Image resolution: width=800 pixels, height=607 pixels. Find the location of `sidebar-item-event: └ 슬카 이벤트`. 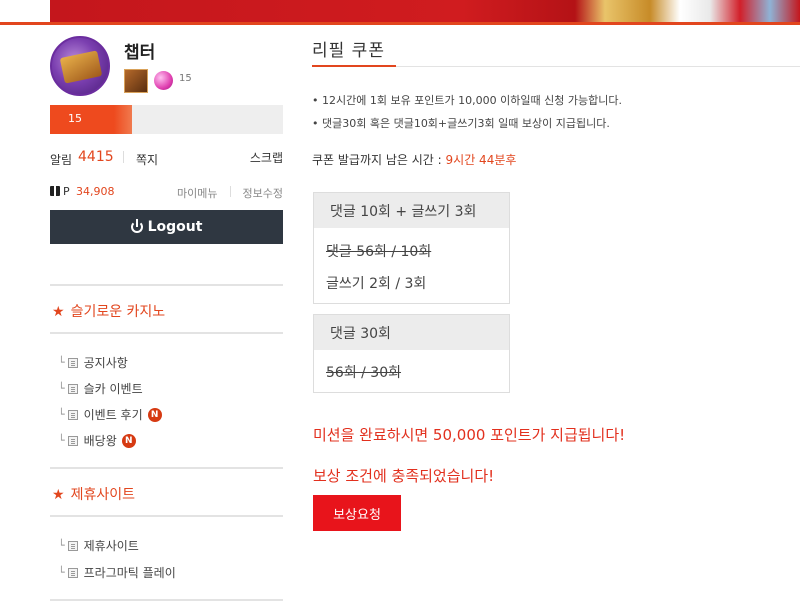

sidebar-item-event: └ 슬카 이벤트 is located at coordinates (100, 388).